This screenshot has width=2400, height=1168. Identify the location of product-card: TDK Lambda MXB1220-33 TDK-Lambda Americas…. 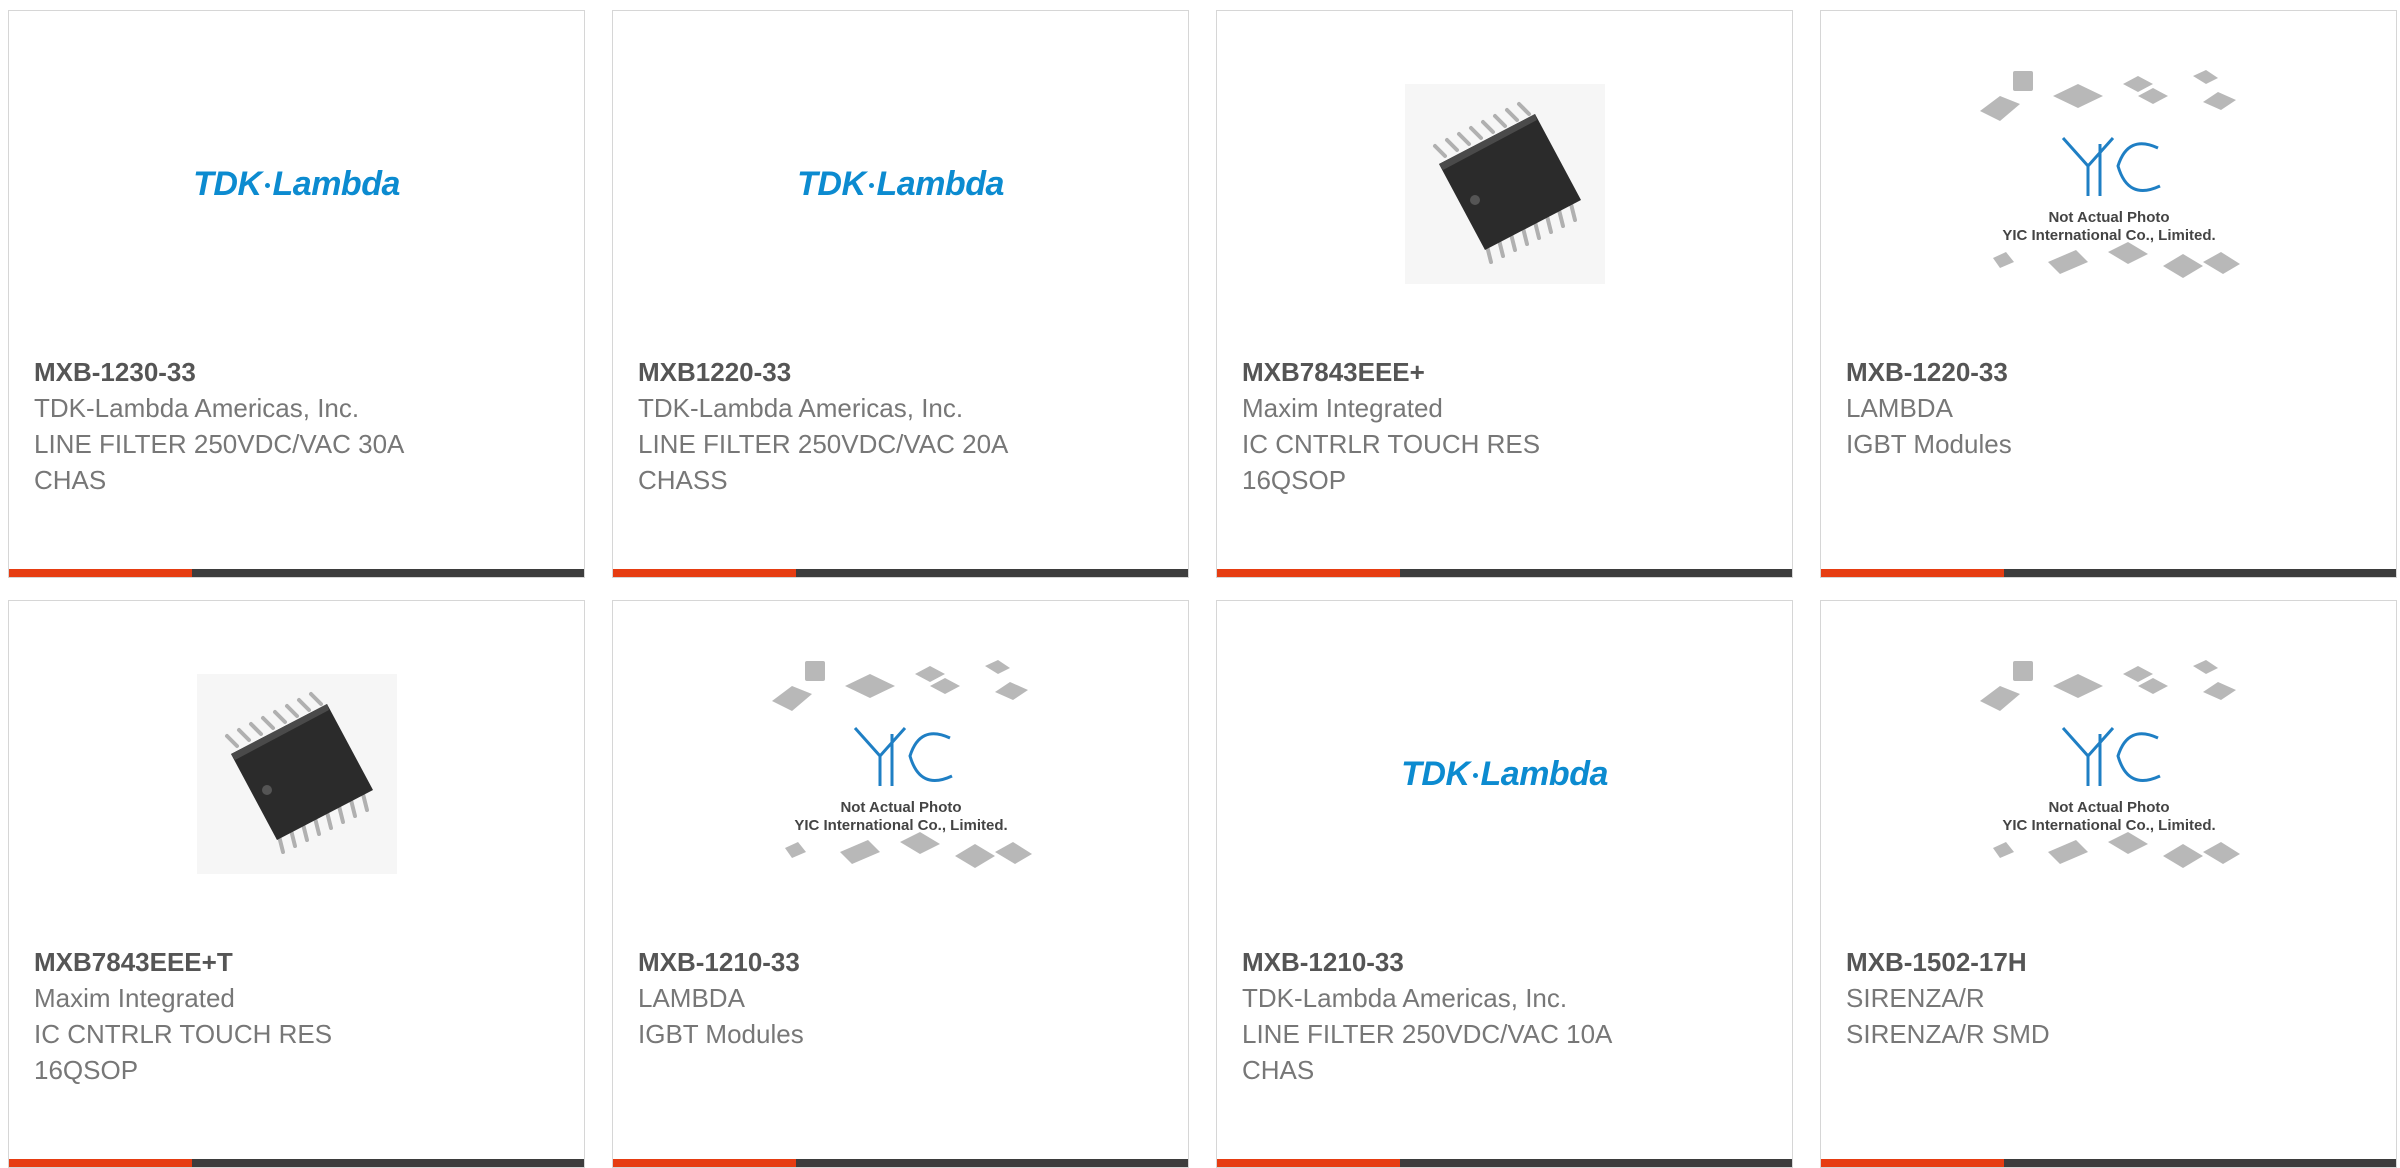
(900, 294).